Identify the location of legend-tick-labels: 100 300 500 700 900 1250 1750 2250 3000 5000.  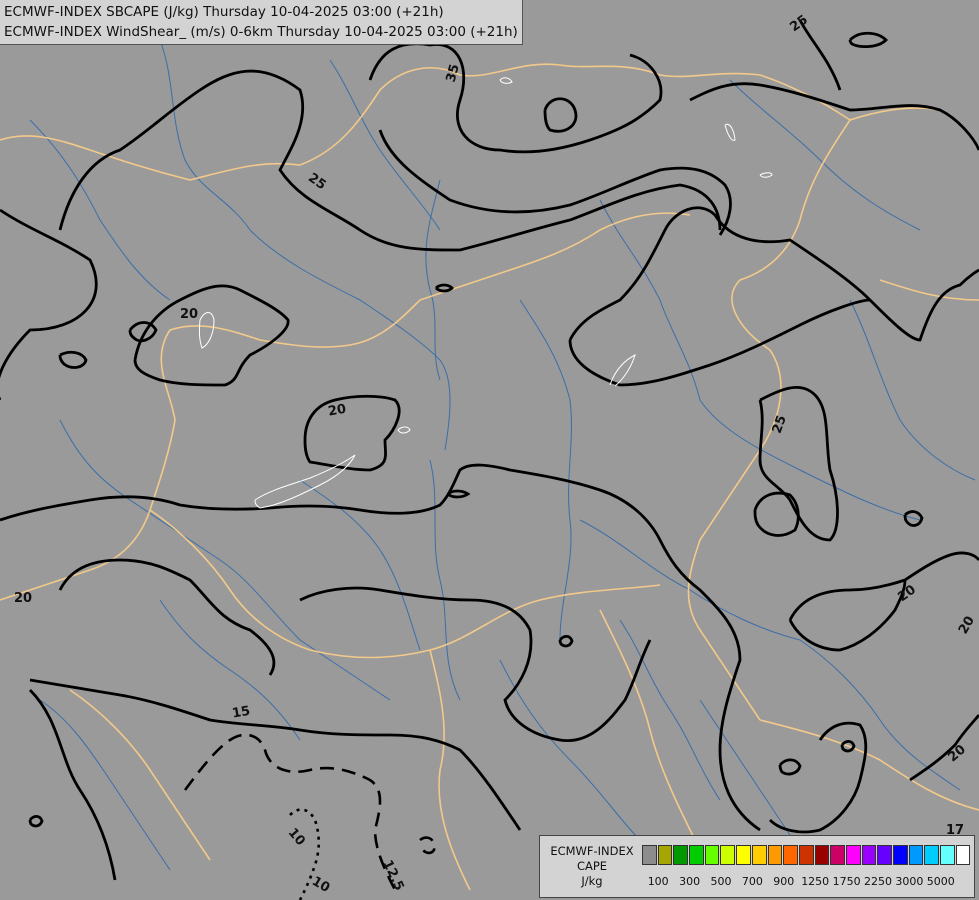
(807, 882).